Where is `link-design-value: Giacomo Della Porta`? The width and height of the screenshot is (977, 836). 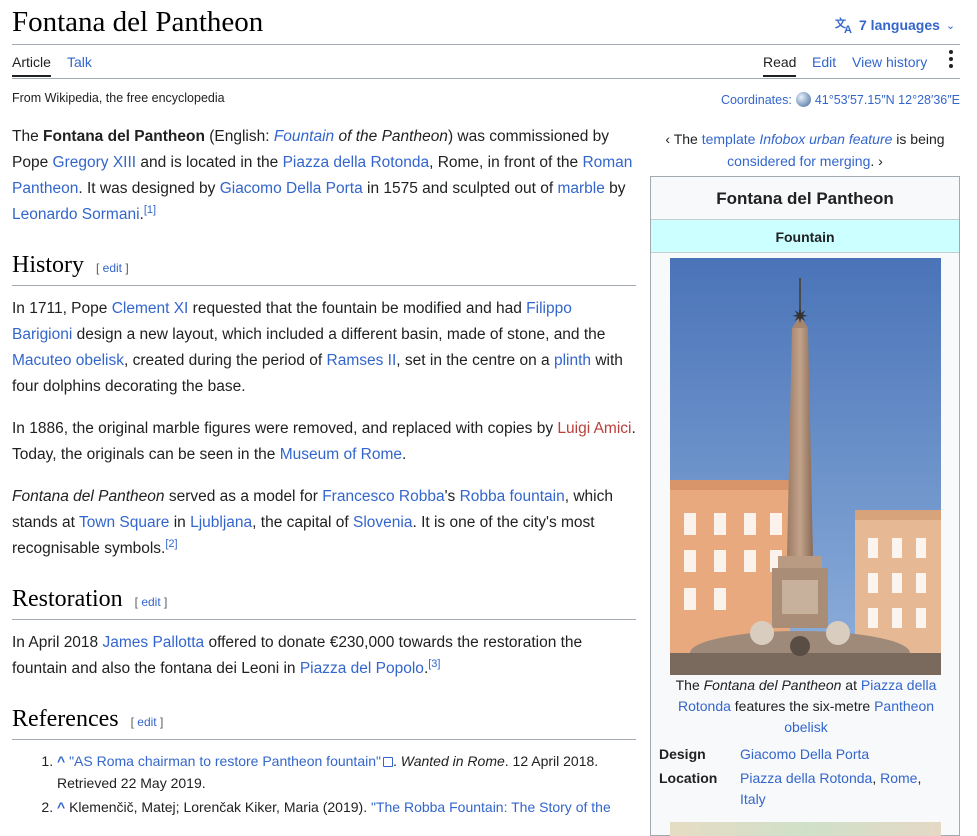
link-design-value: Giacomo Della Porta is located at coordinates (804, 754).